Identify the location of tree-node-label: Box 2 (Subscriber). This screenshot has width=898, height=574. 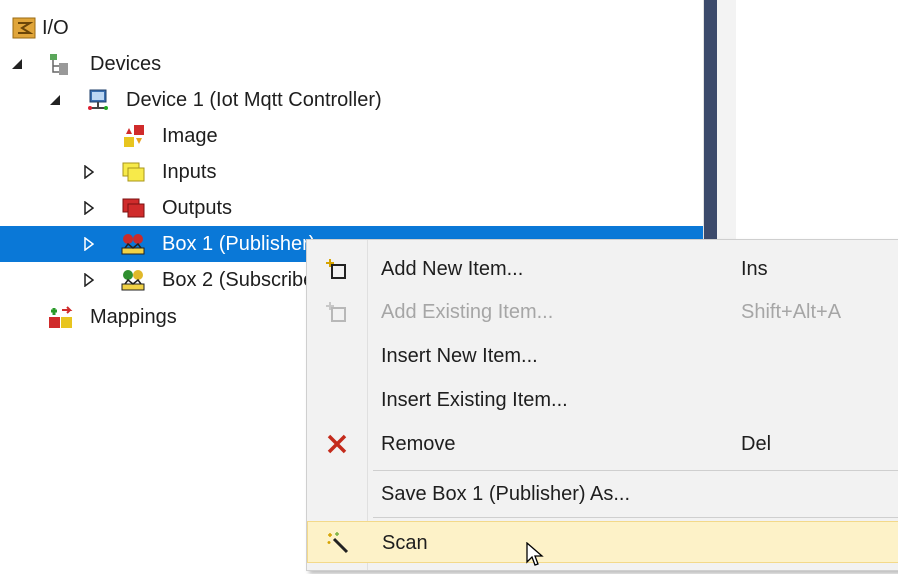
(245, 280).